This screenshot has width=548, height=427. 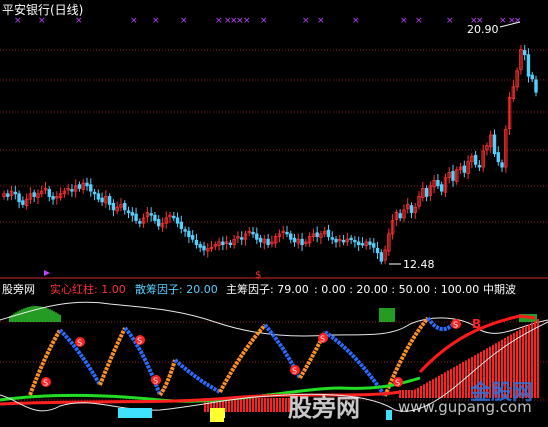 What do you see at coordinates (248, 289) in the screenshot?
I see `legend-label: 主筹因子` at bounding box center [248, 289].